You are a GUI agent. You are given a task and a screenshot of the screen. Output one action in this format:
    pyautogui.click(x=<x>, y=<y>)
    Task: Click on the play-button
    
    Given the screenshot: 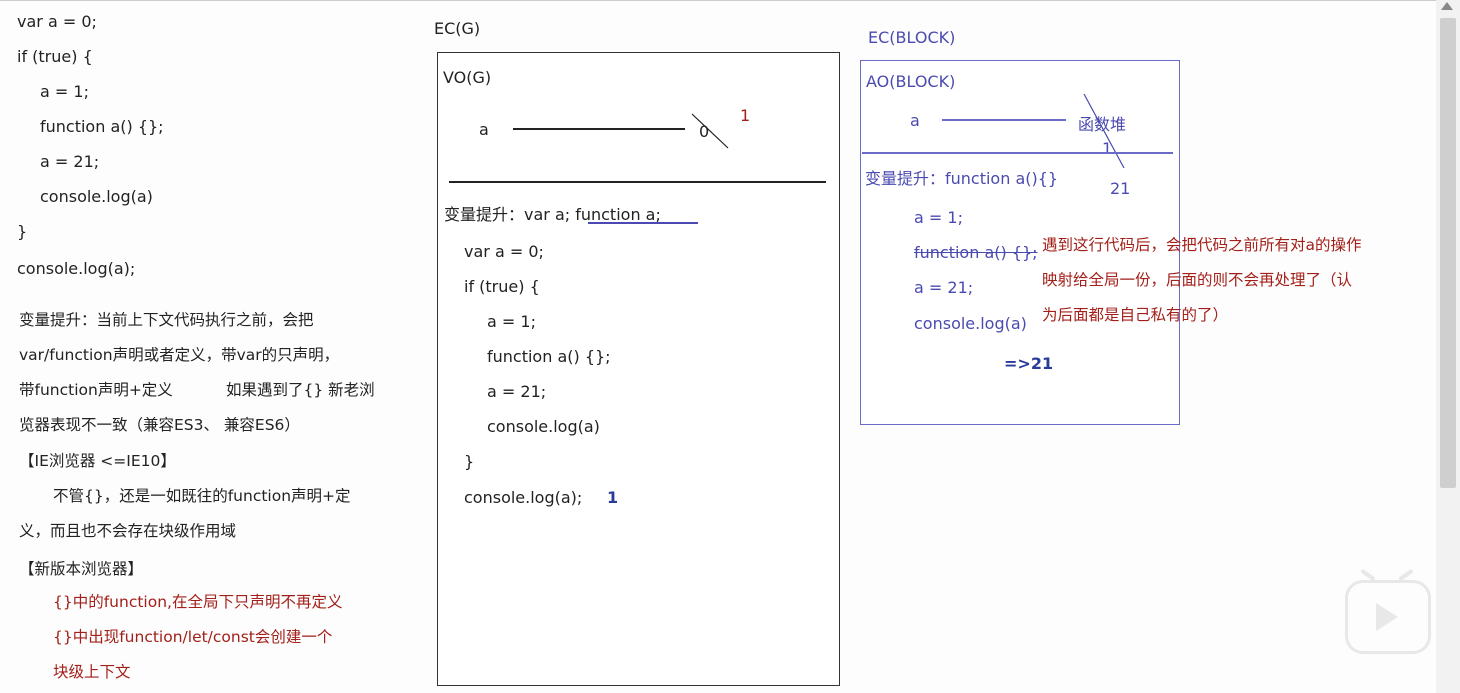 What is the action you would take?
    pyautogui.click(x=1388, y=611)
    